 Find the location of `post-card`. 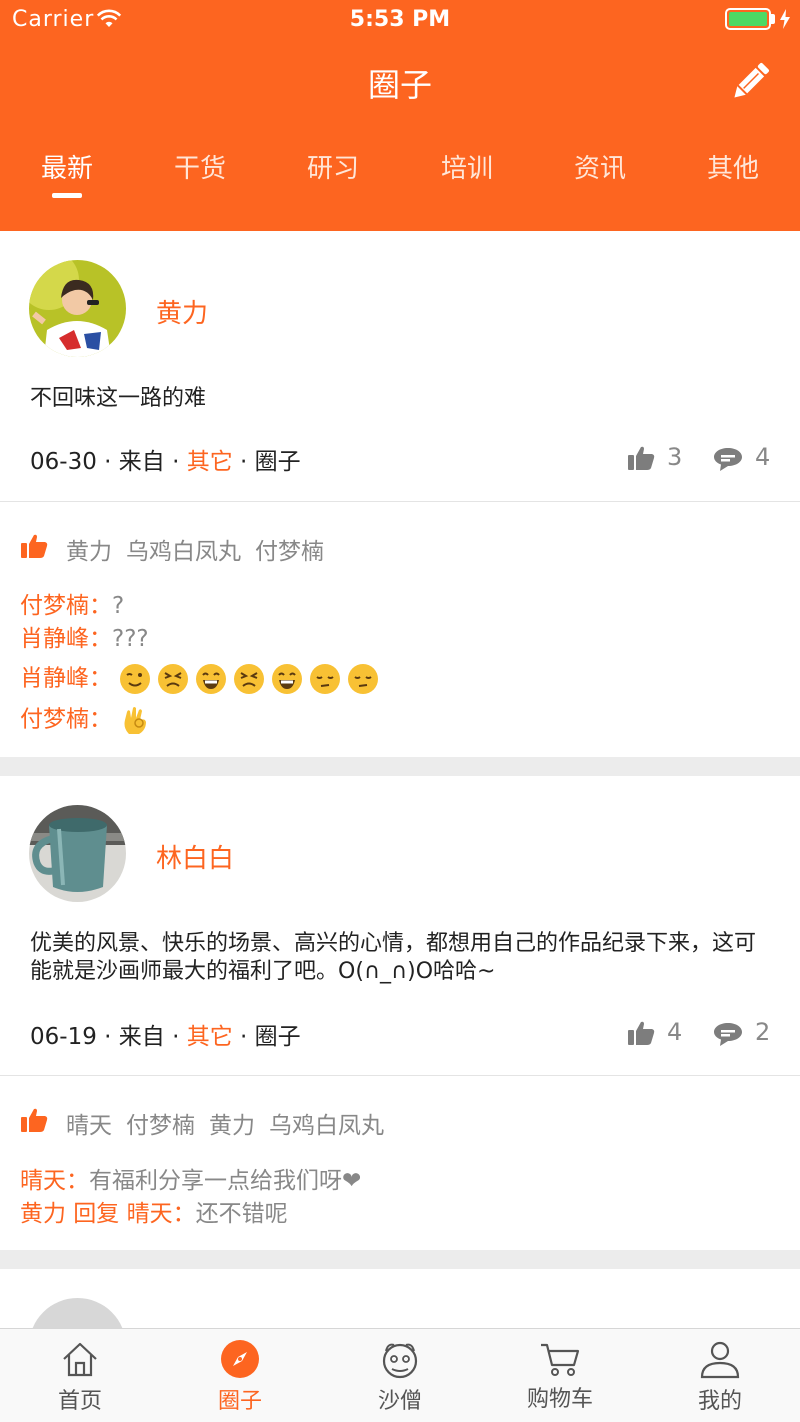

post-card is located at coordinates (400, 1299).